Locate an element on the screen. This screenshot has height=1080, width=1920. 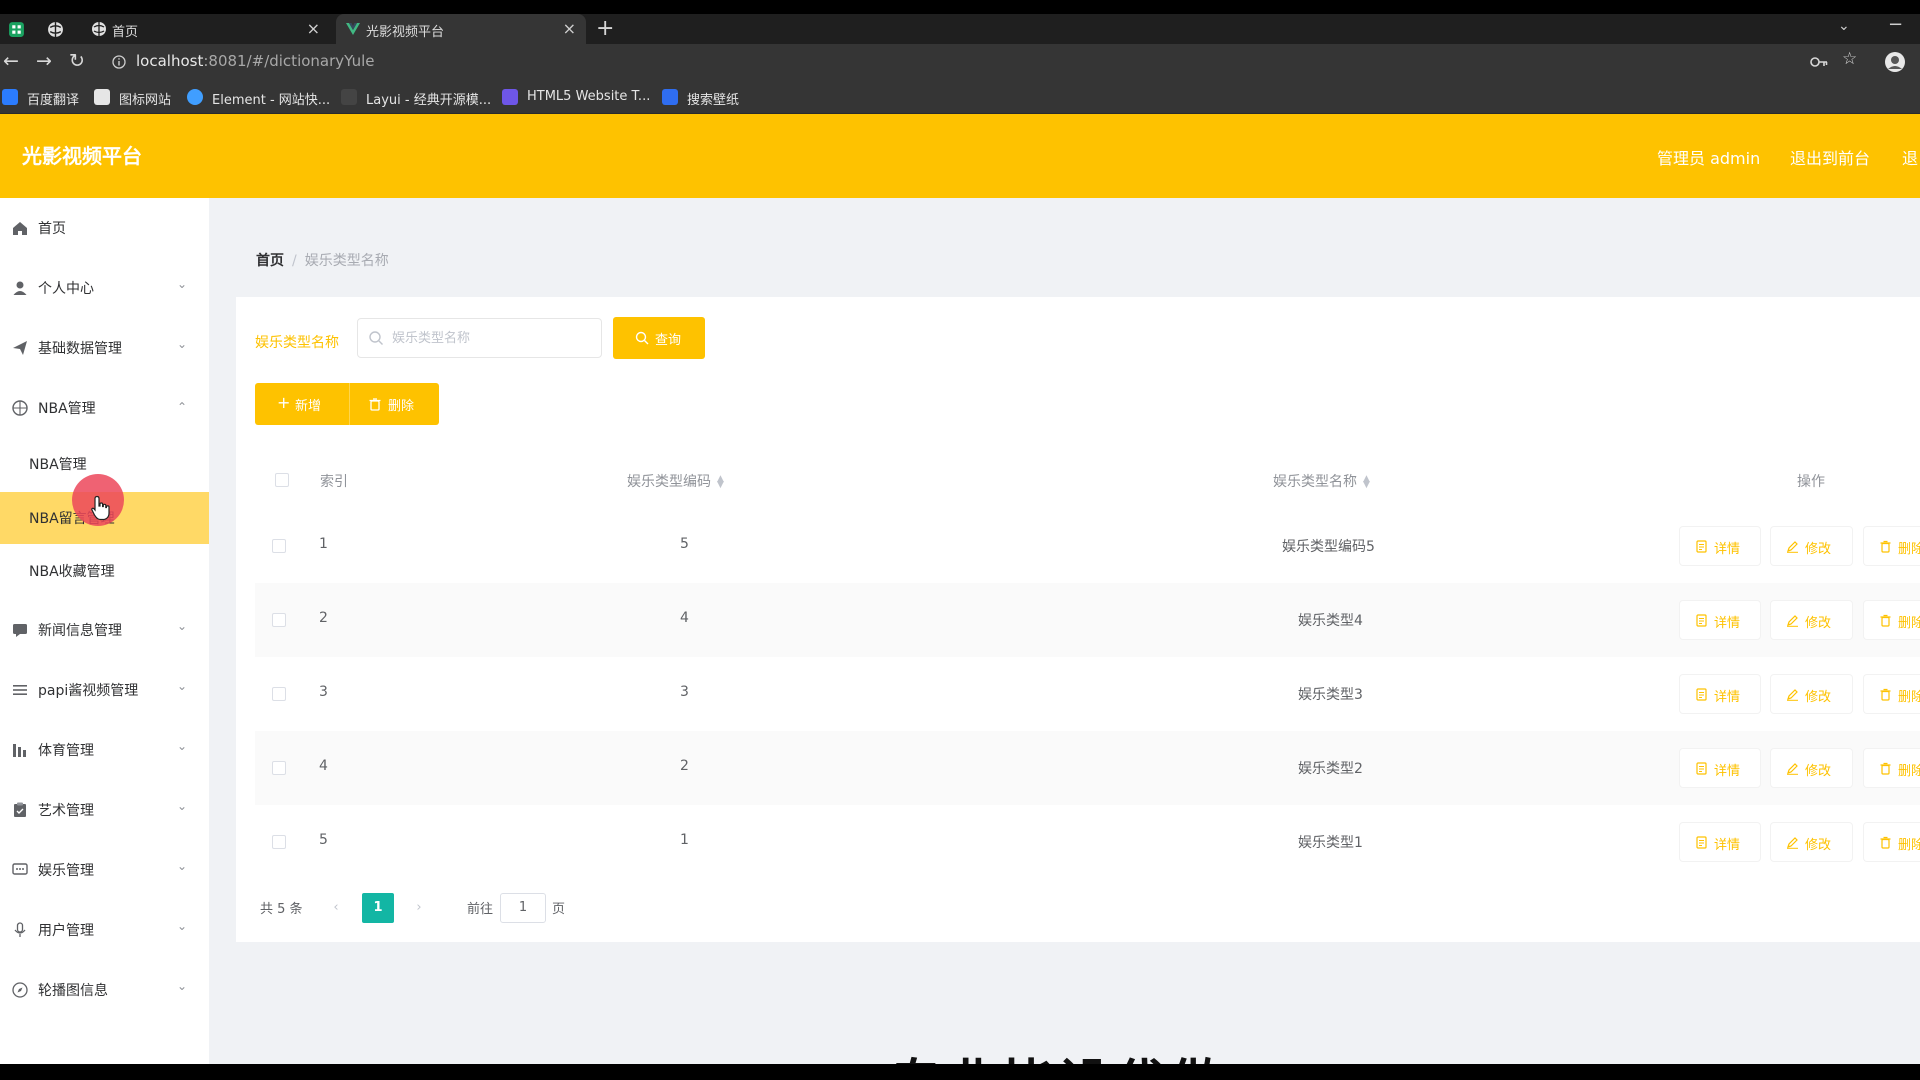
sidebar-item-basic-data: 基础数据管理 ⌄ is located at coordinates (104, 348).